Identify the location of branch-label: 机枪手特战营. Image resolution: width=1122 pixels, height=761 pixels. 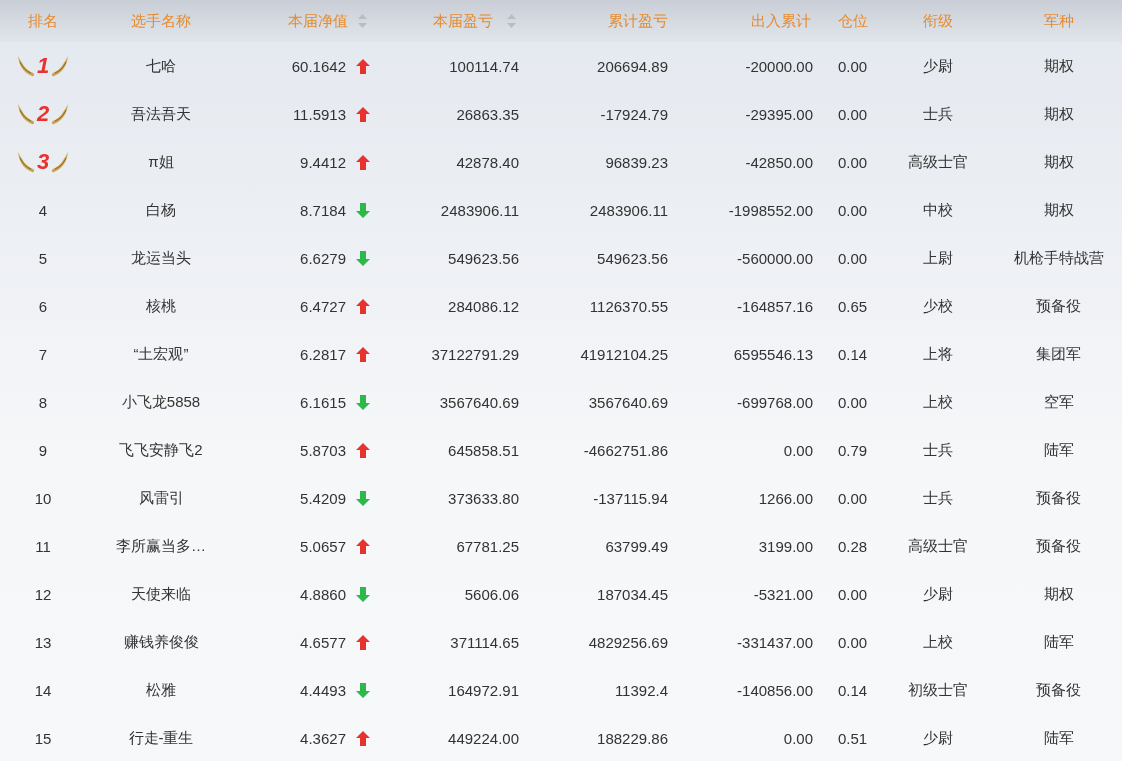
(1058, 258).